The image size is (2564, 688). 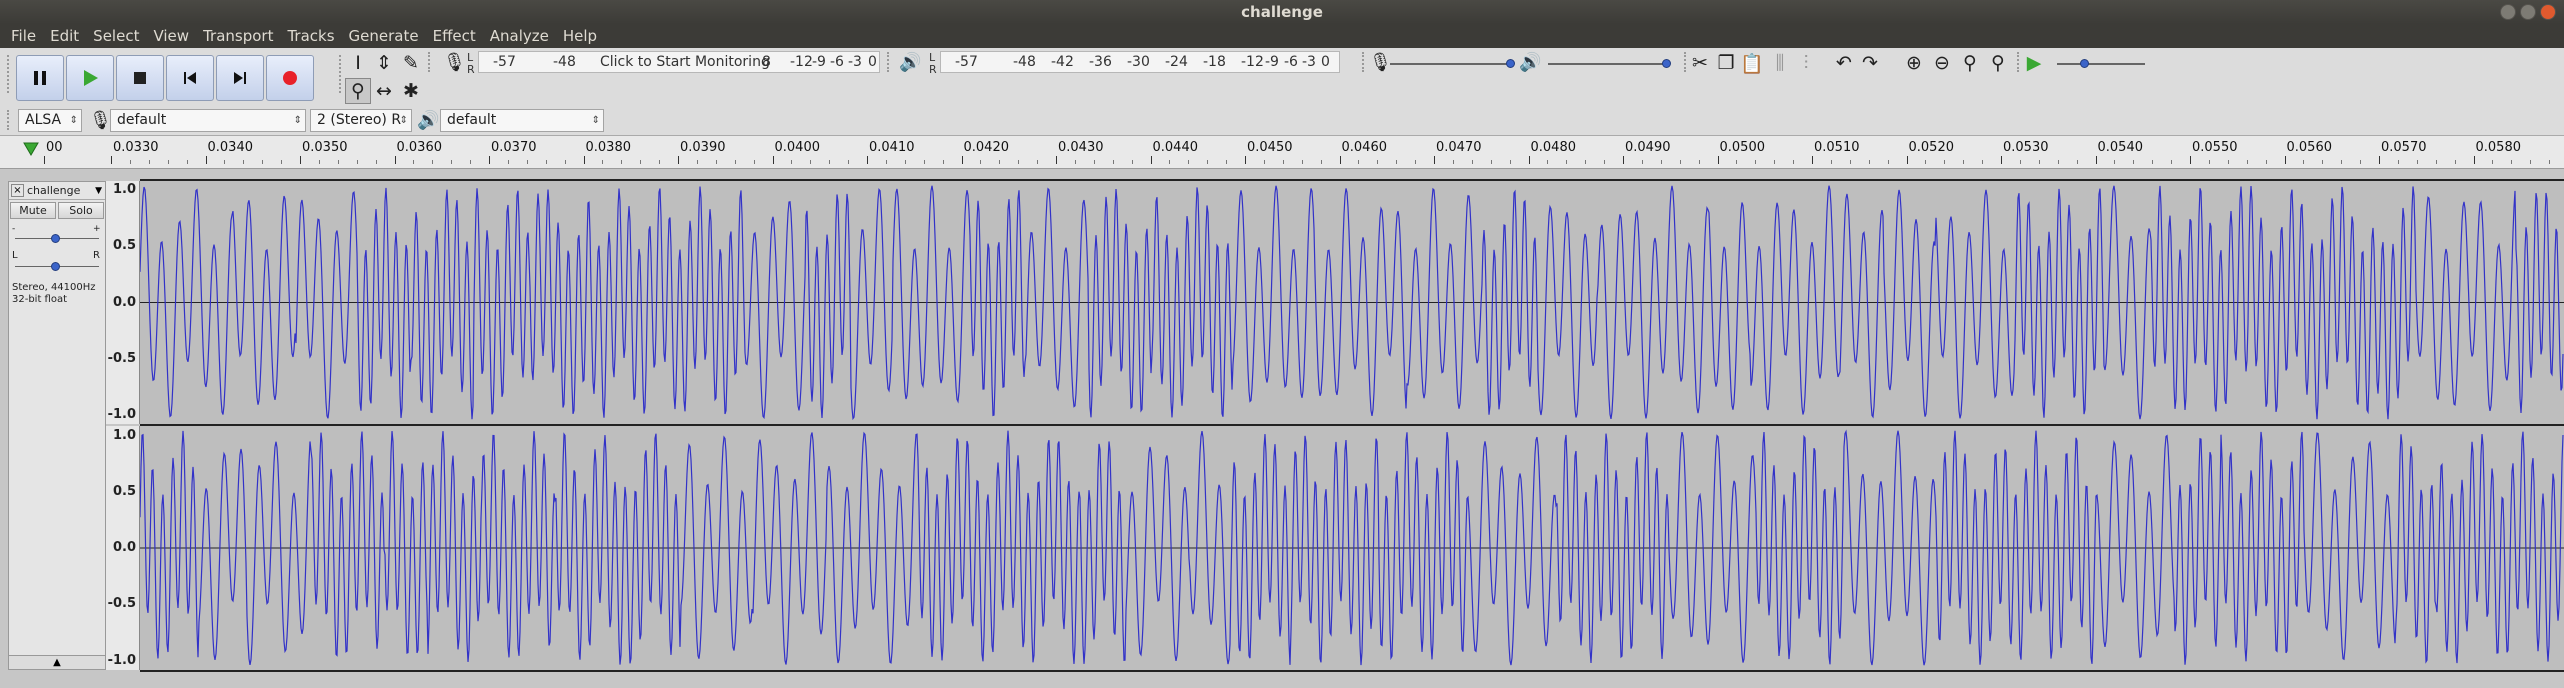 I want to click on chevron-updown-icon: ⇕, so click(x=403, y=120).